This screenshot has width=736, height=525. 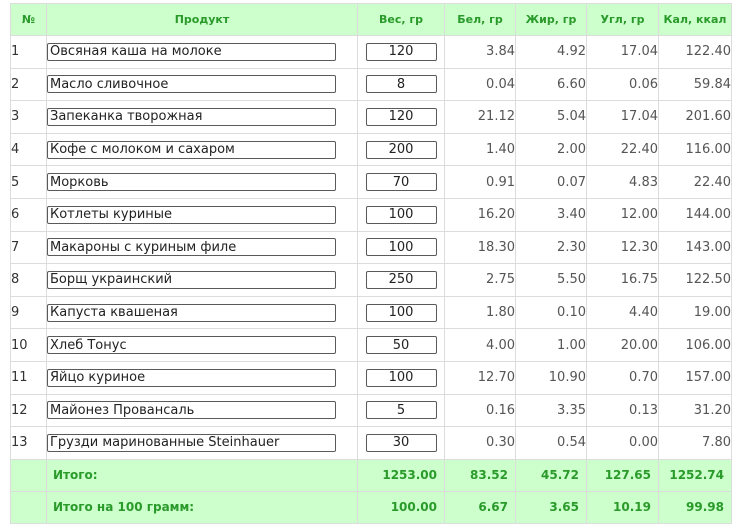 I want to click on carbs-value: 12.00, so click(x=622, y=214).